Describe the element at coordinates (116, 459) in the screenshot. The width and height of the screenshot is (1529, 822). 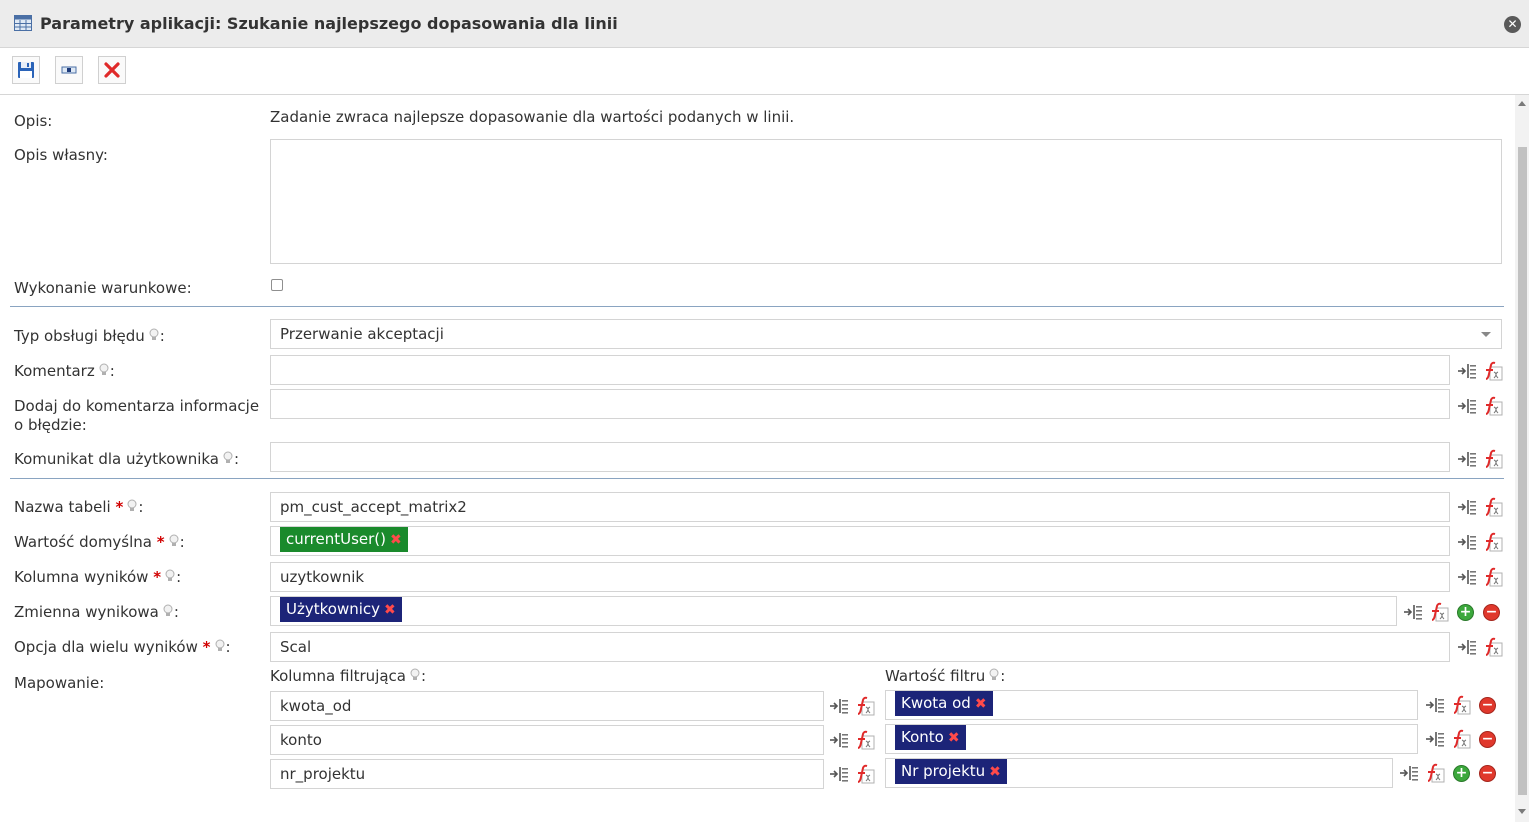
I see `komunikat-label-text: Komunikat dla użytkownika` at that location.